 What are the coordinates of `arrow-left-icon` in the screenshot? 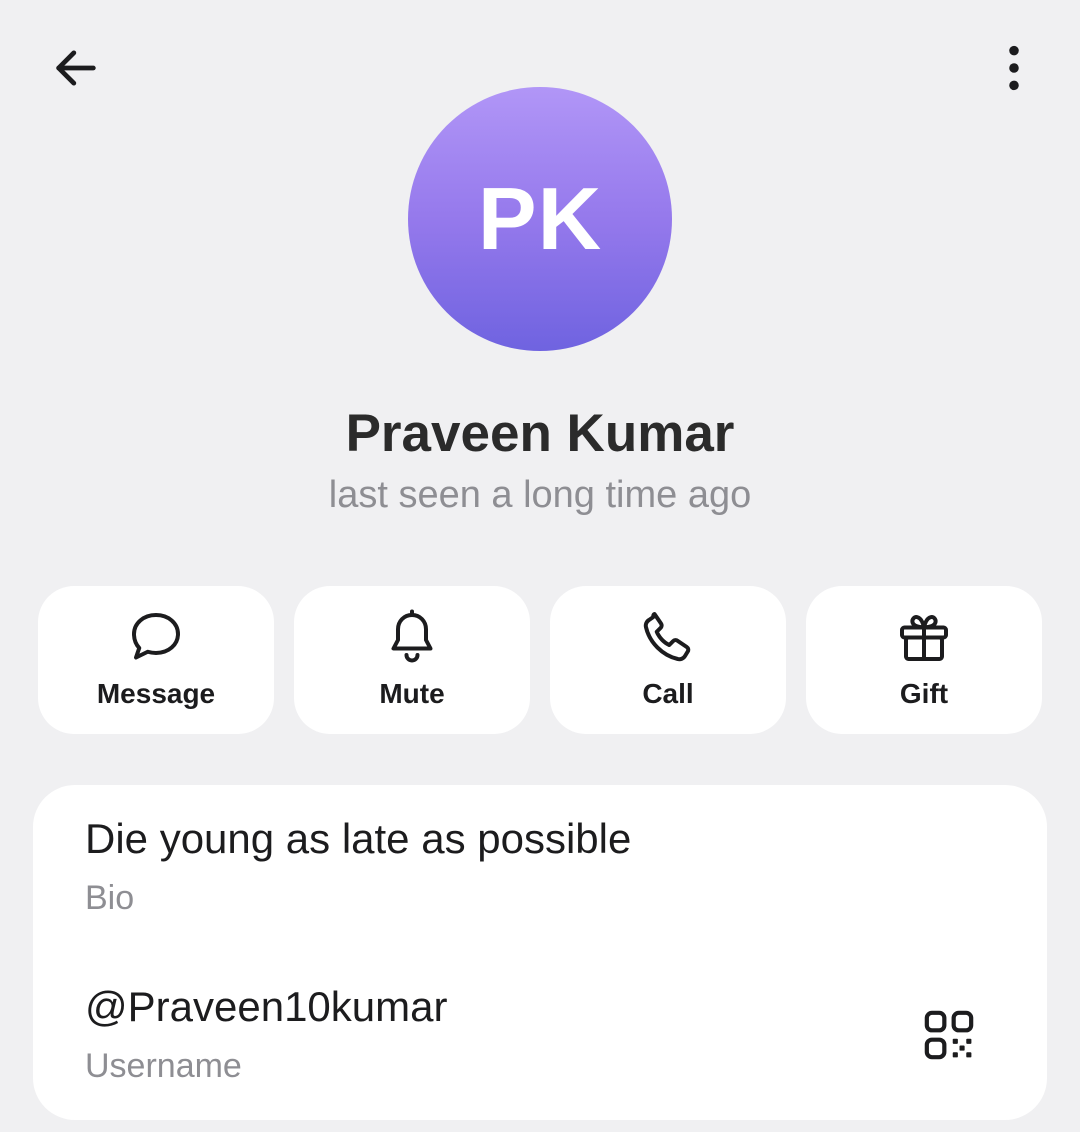 It's located at (76, 68).